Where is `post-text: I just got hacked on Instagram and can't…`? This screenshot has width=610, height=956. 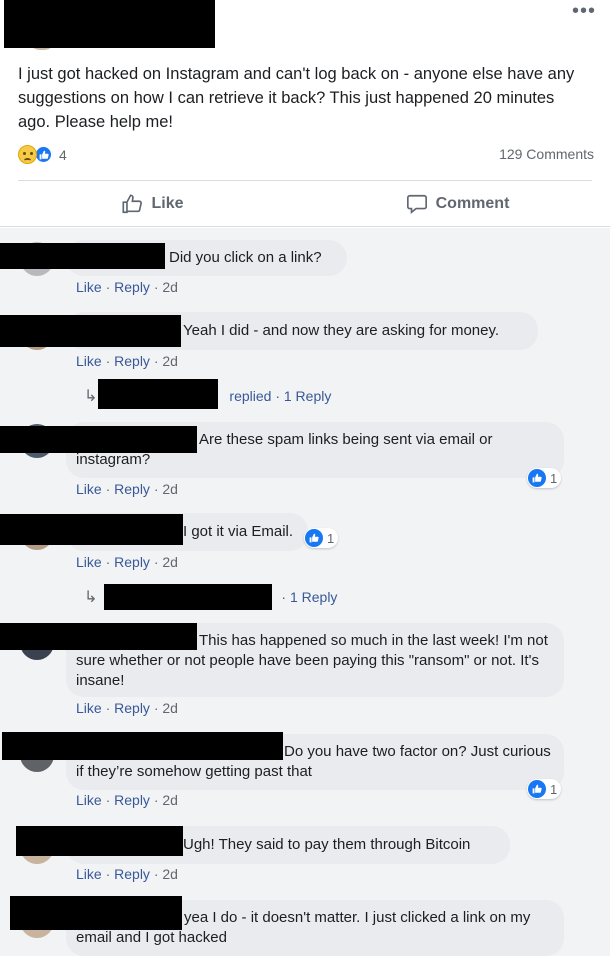 post-text: I just got hacked on Instagram and can't… is located at coordinates (296, 98).